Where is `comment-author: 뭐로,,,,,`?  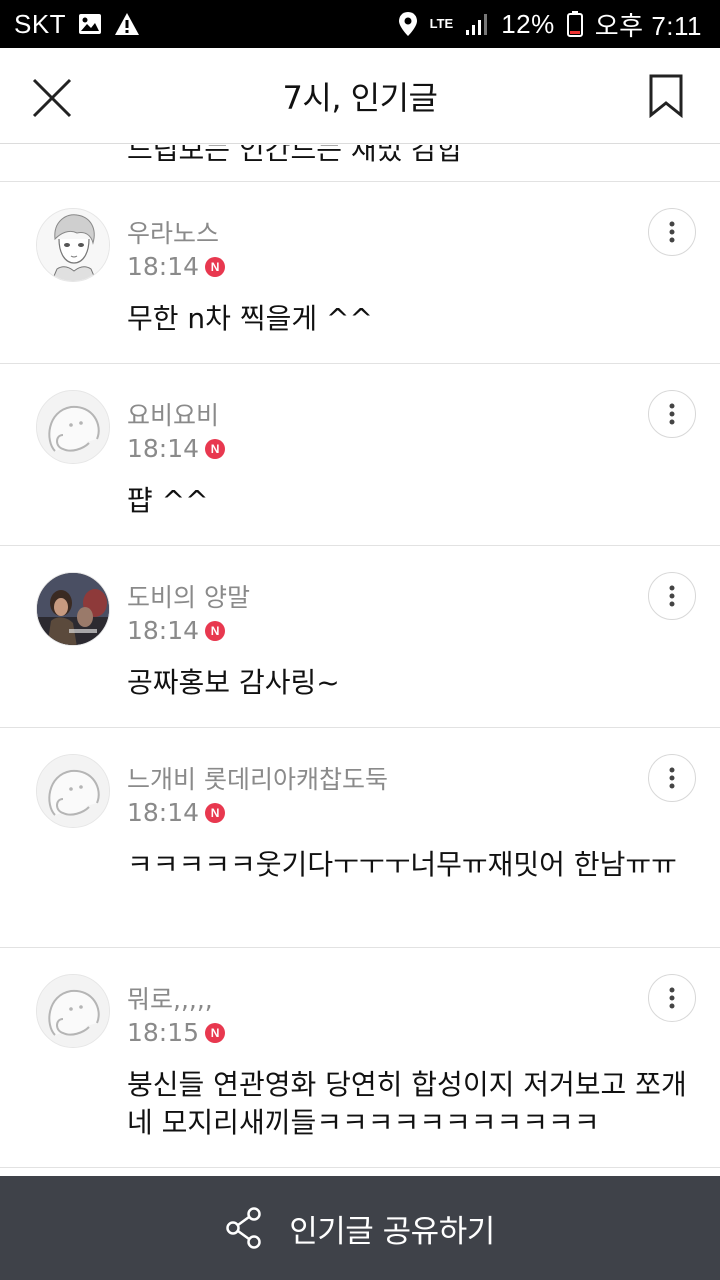 comment-author: 뭐로,,,,, is located at coordinates (170, 998).